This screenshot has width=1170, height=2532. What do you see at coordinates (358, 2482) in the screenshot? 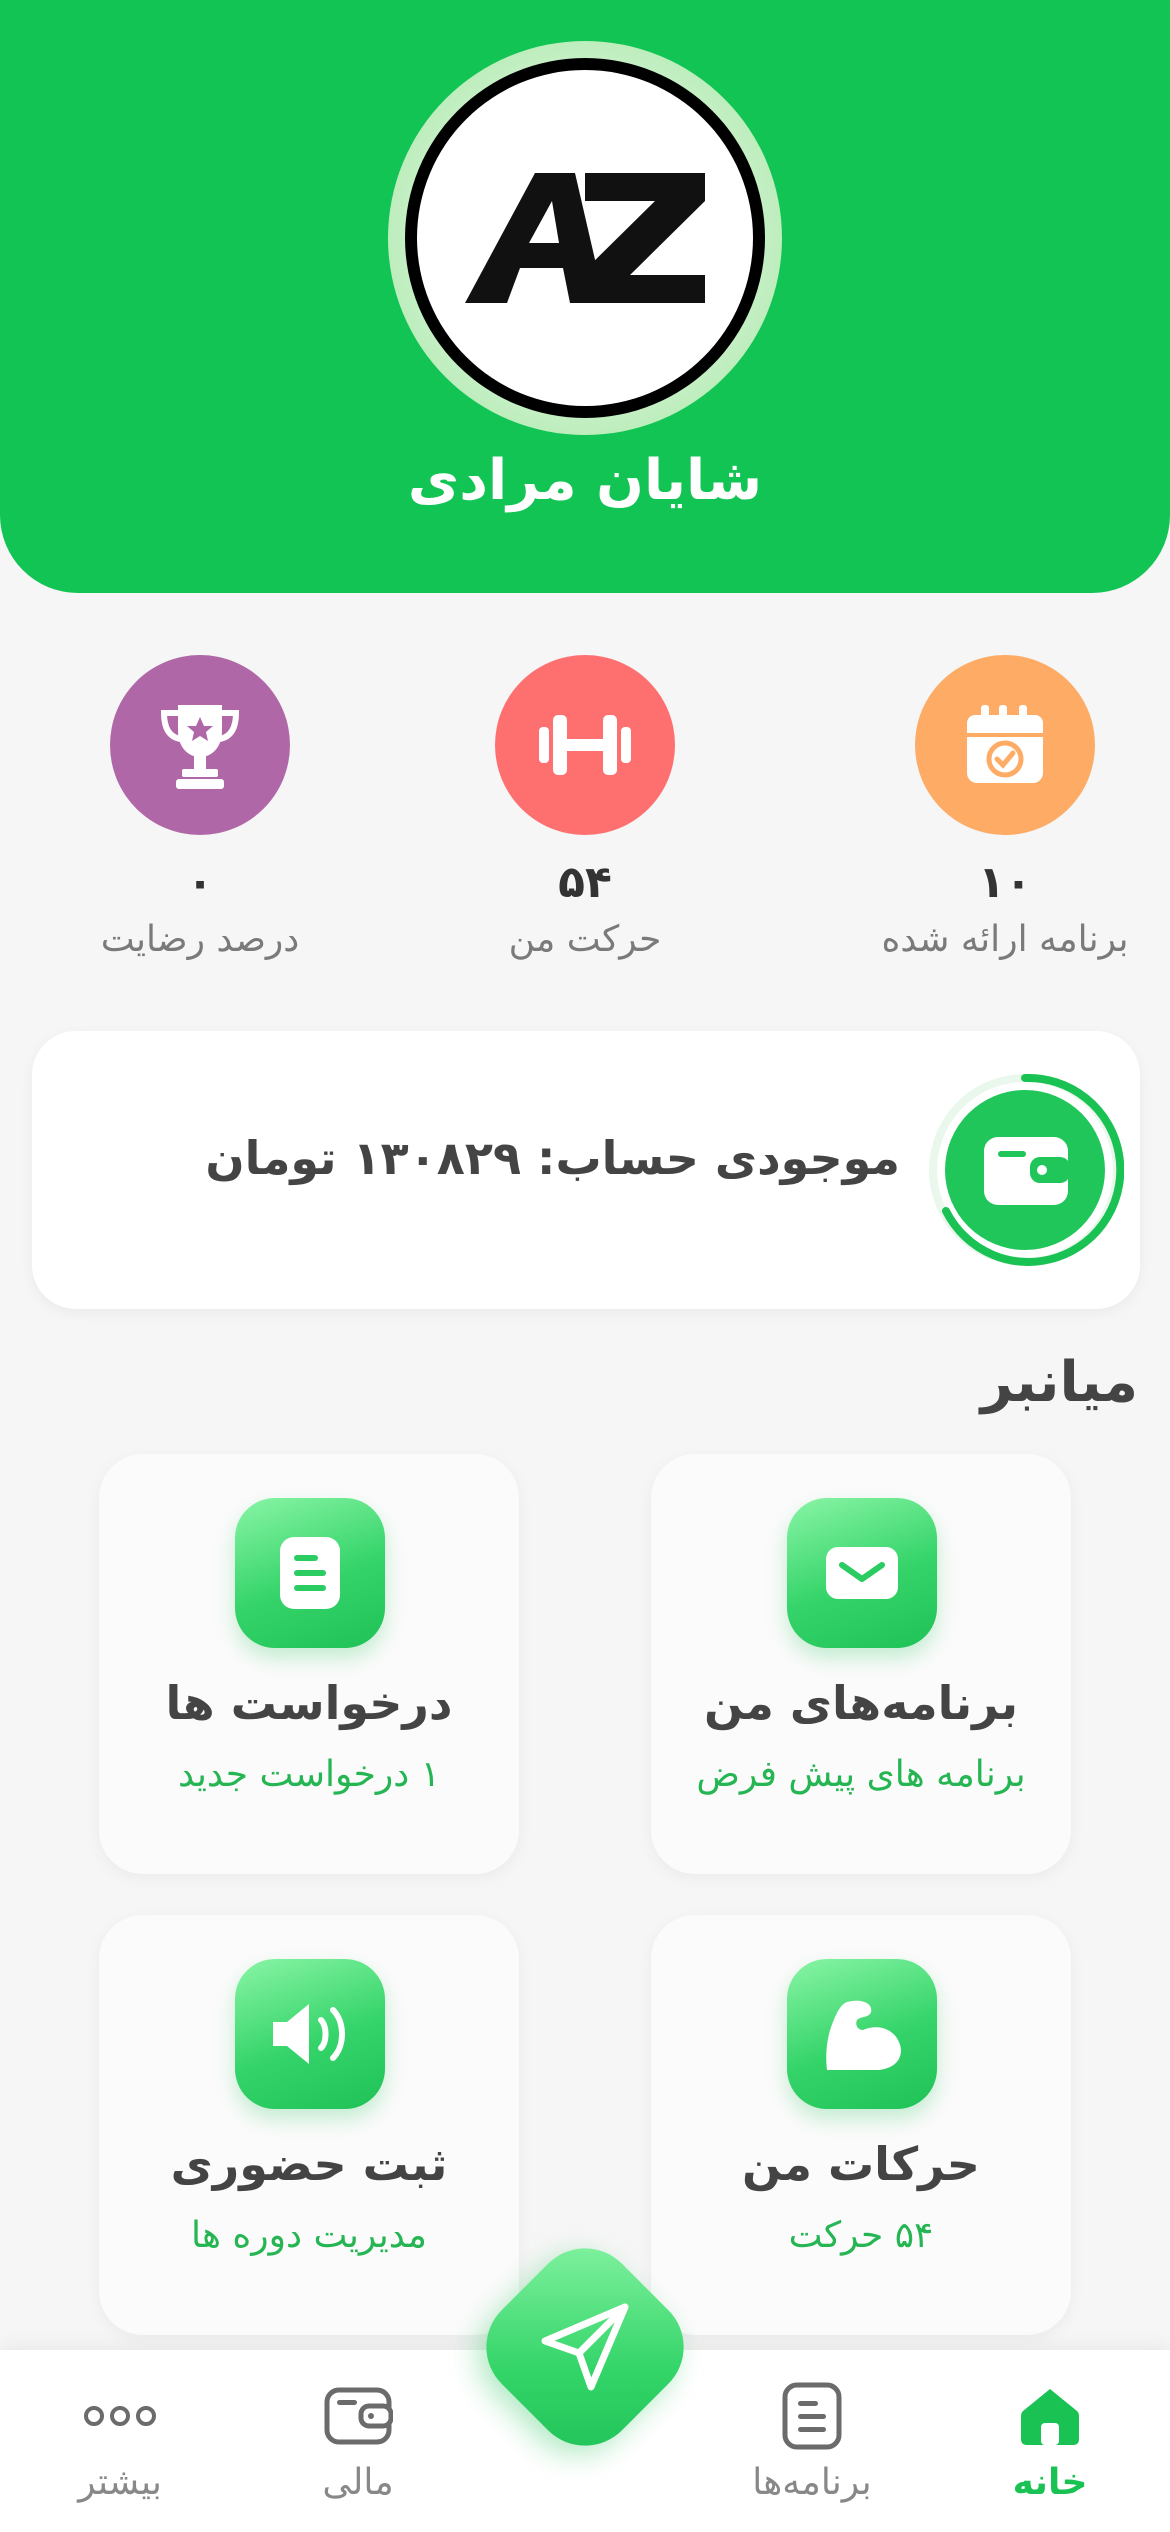
I see `nav-label: مالی` at bounding box center [358, 2482].